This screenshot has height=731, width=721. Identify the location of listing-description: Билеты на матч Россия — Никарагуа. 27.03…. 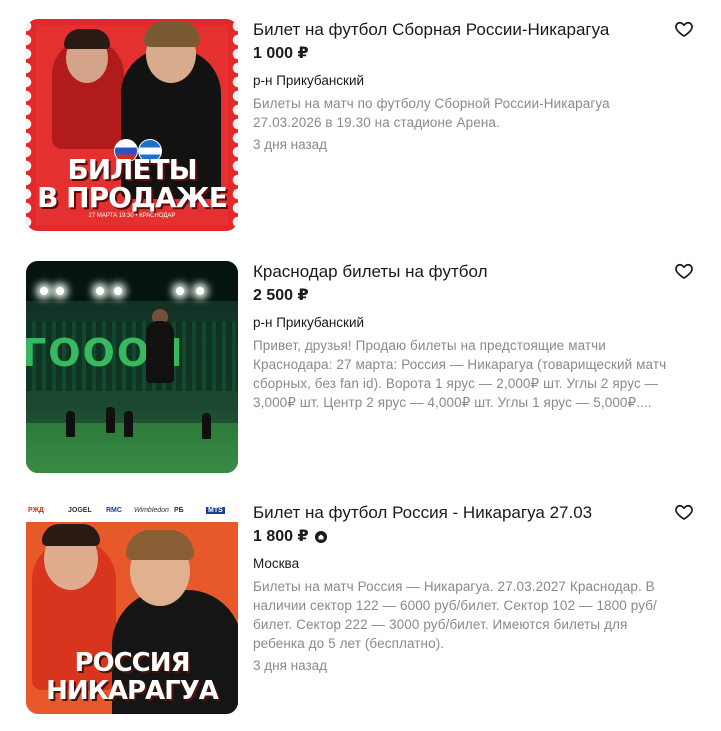
(455, 615).